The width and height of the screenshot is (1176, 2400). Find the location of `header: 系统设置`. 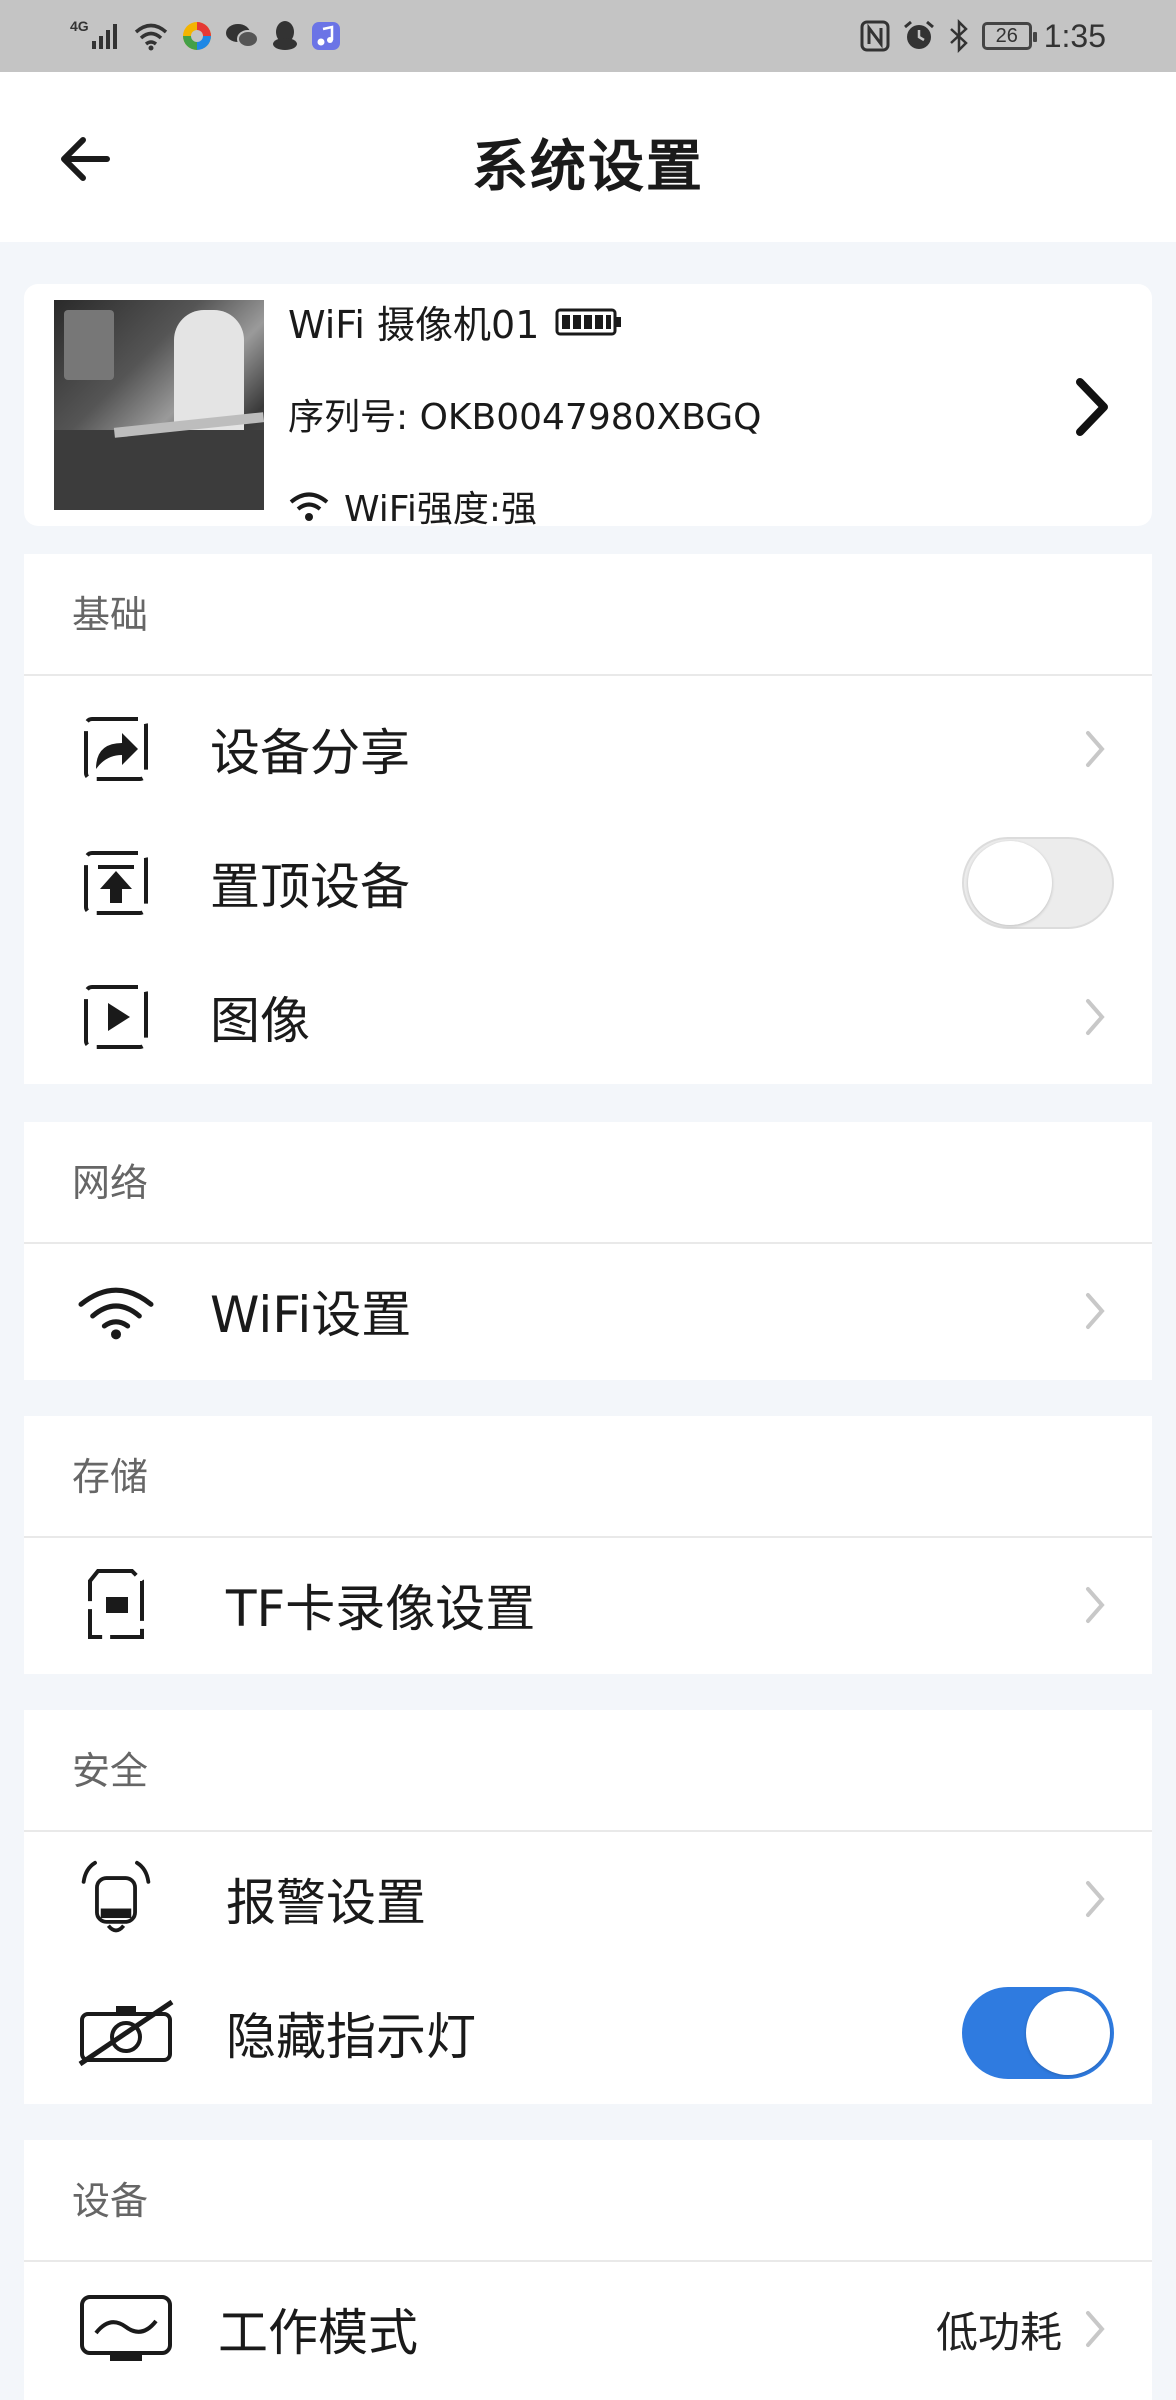

header: 系统设置 is located at coordinates (588, 157).